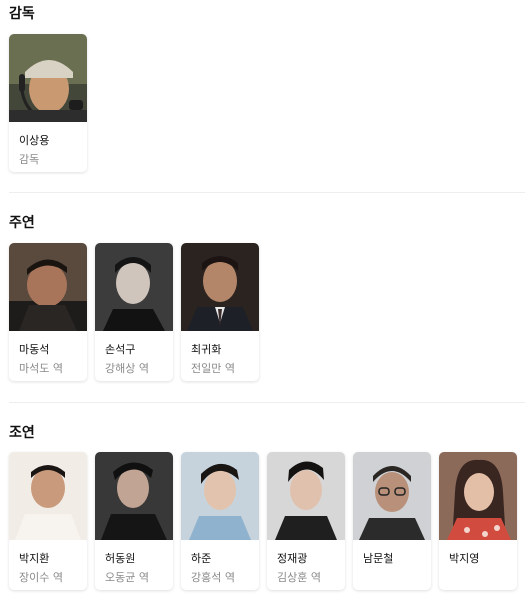  What do you see at coordinates (120, 349) in the screenshot?
I see `person-name: 손석구` at bounding box center [120, 349].